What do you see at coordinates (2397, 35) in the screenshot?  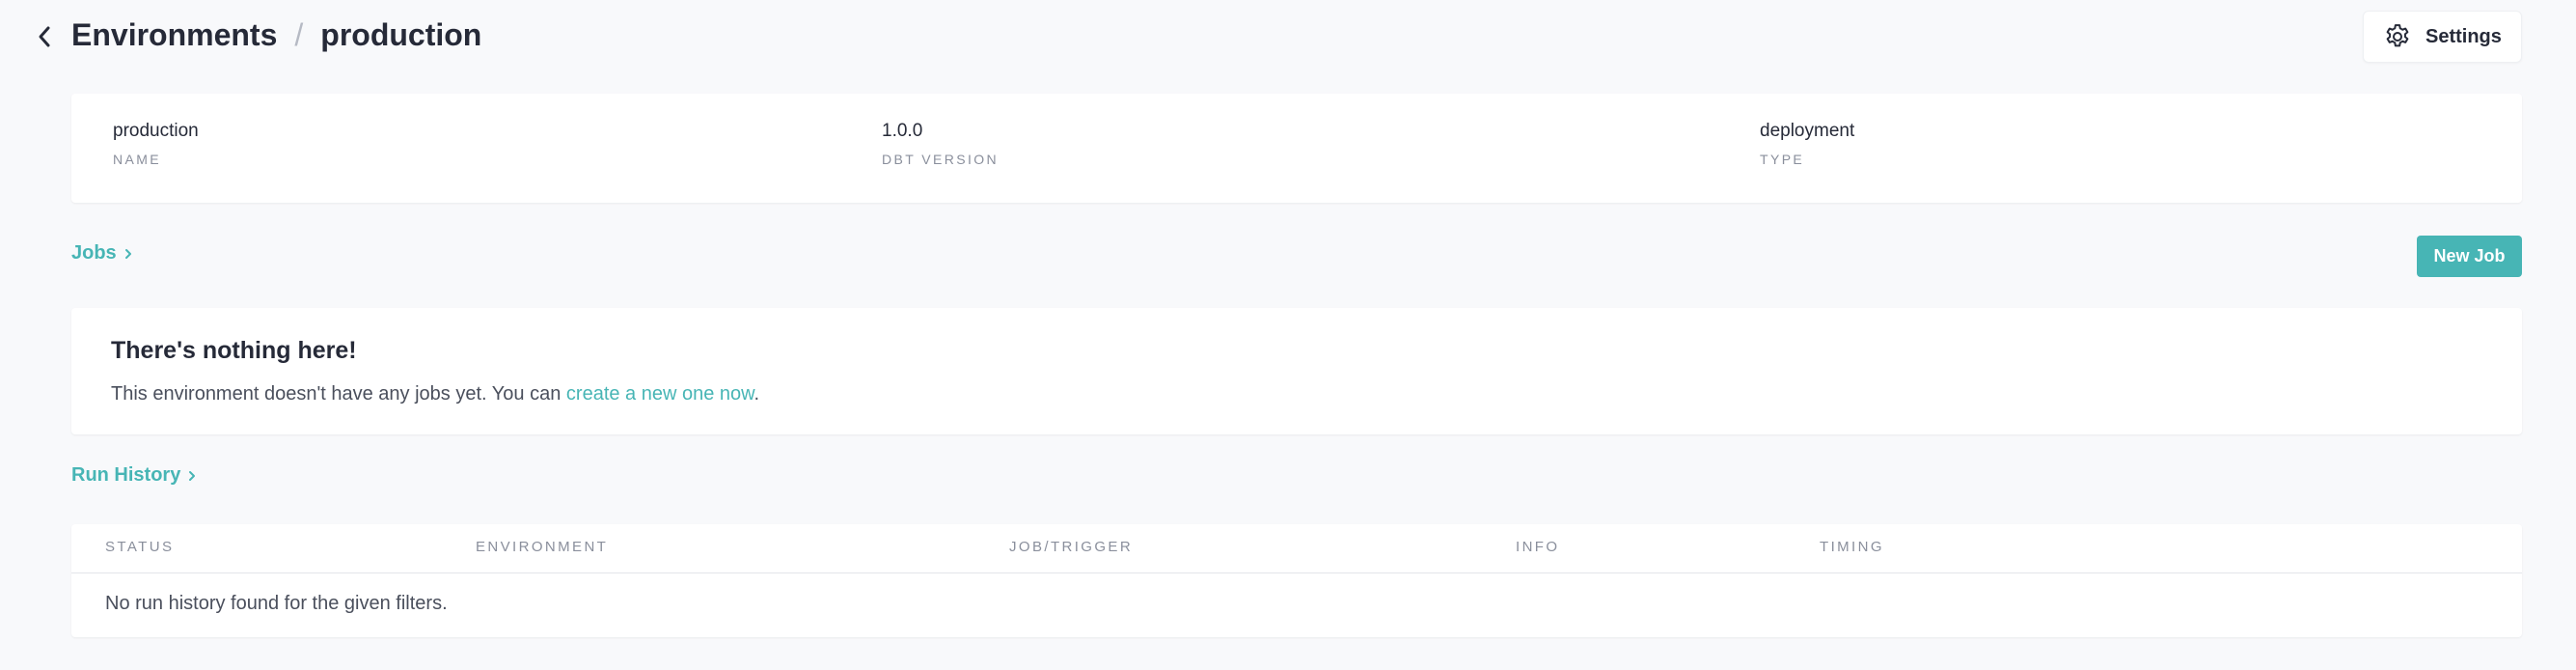 I see `gear-icon` at bounding box center [2397, 35].